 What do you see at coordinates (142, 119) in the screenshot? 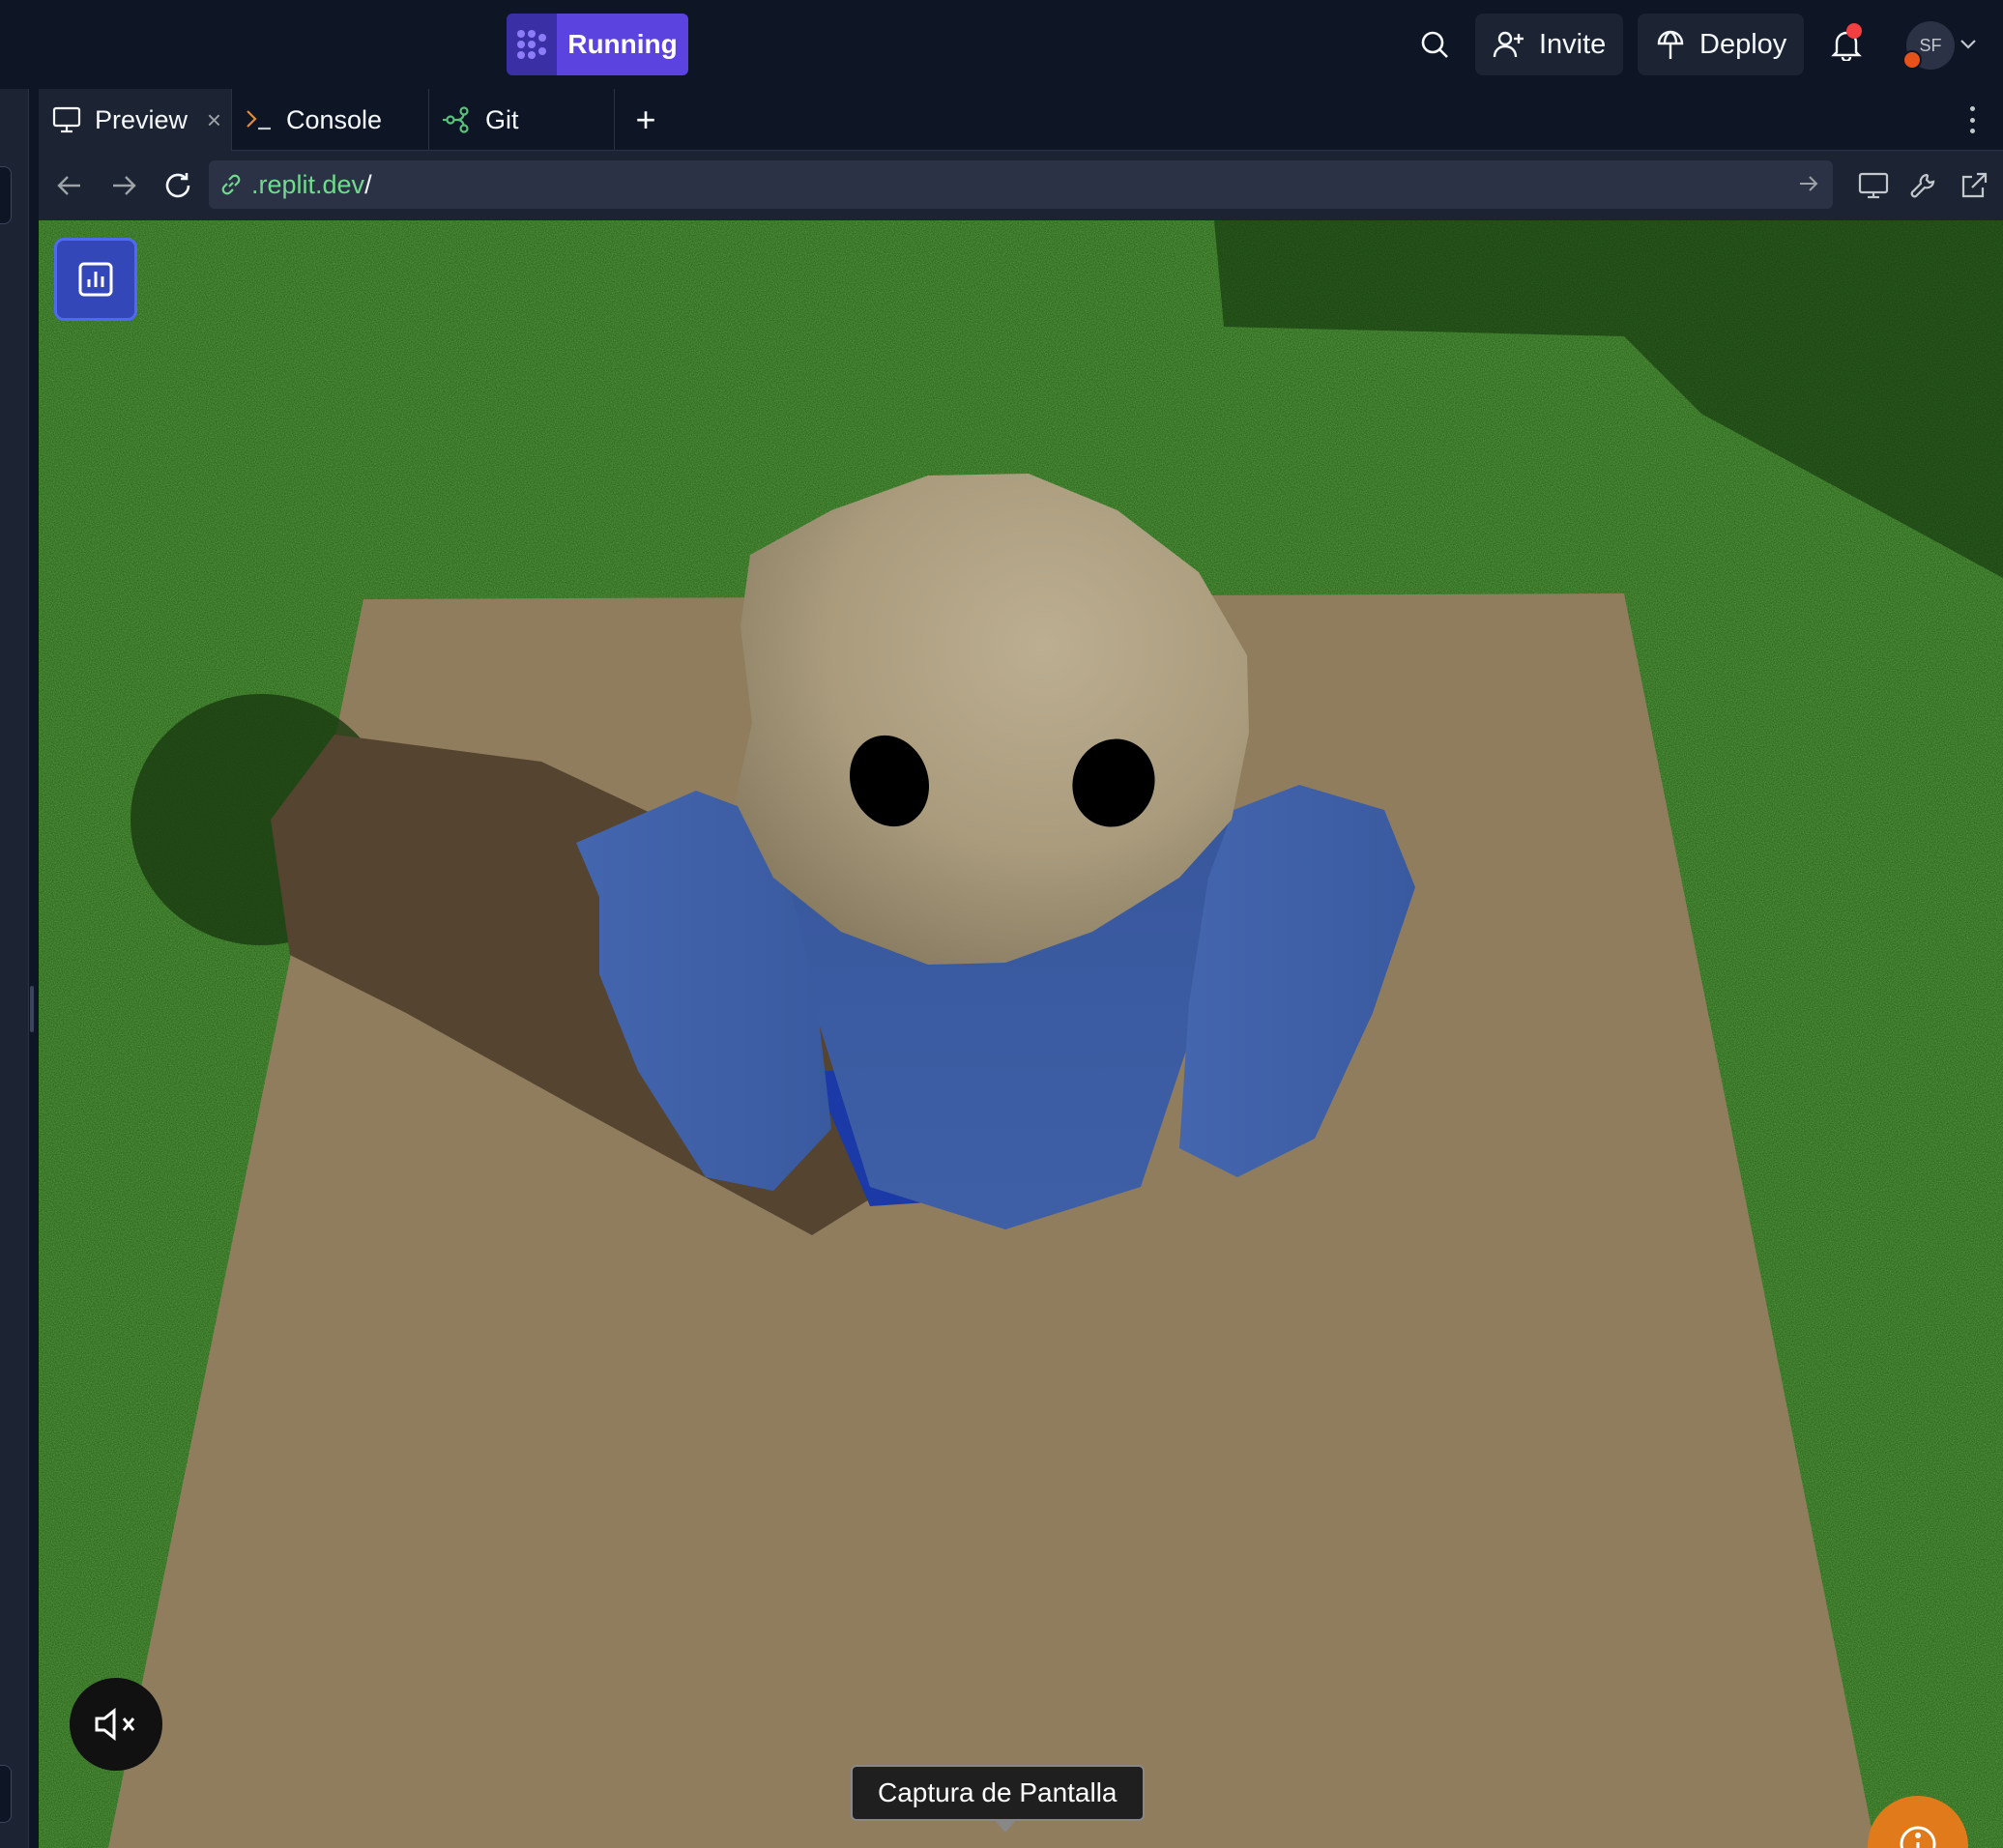
I see `tab-label: Preview` at bounding box center [142, 119].